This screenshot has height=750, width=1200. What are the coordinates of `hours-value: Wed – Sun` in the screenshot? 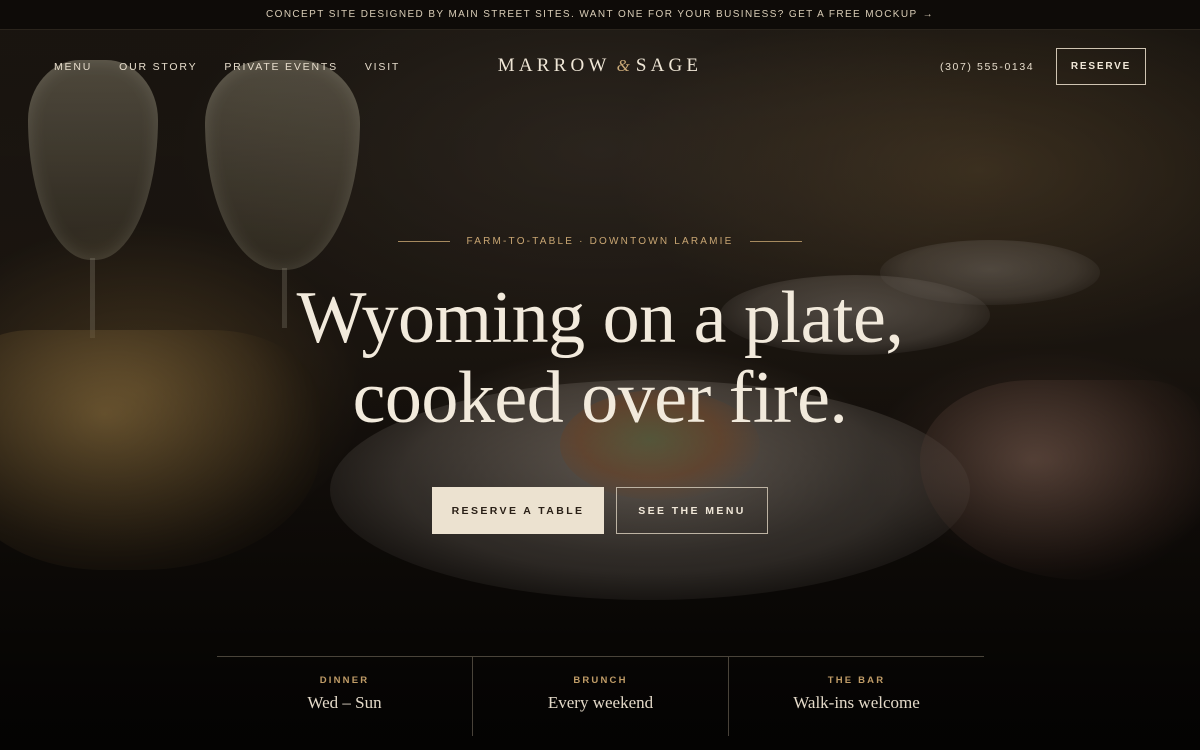 It's located at (344, 702).